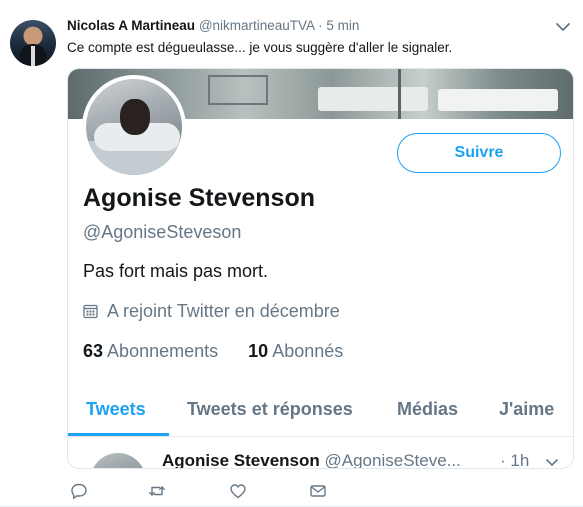 This screenshot has height=507, width=583. What do you see at coordinates (176, 271) in the screenshot?
I see `profile-bio: Pas fort mais pas mort.` at bounding box center [176, 271].